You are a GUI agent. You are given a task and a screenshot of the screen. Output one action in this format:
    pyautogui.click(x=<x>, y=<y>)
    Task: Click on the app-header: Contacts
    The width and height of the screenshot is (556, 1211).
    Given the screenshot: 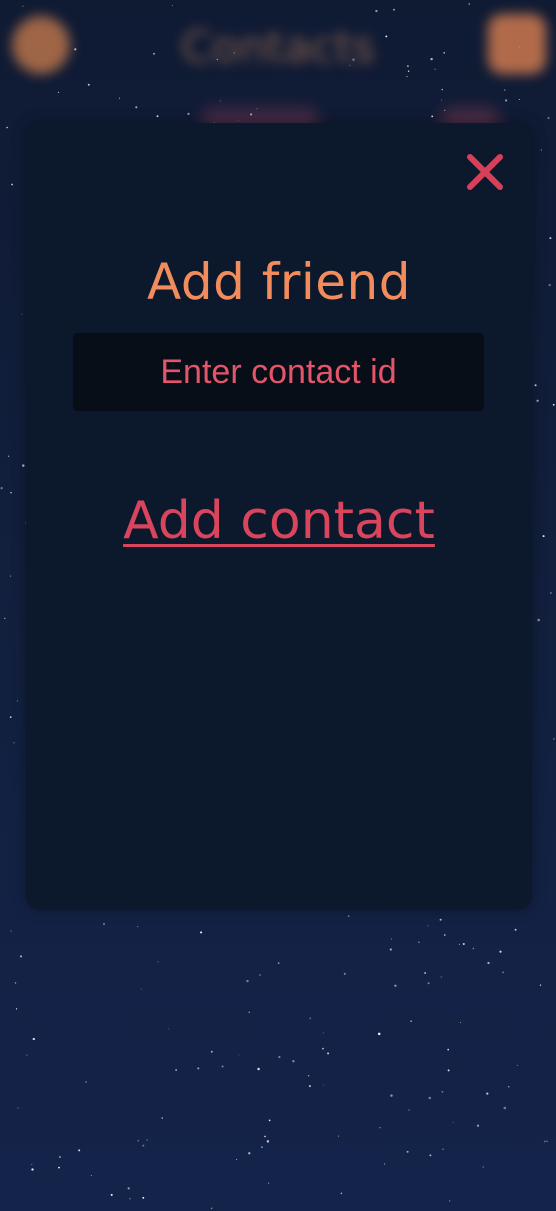 What is the action you would take?
    pyautogui.click(x=278, y=50)
    